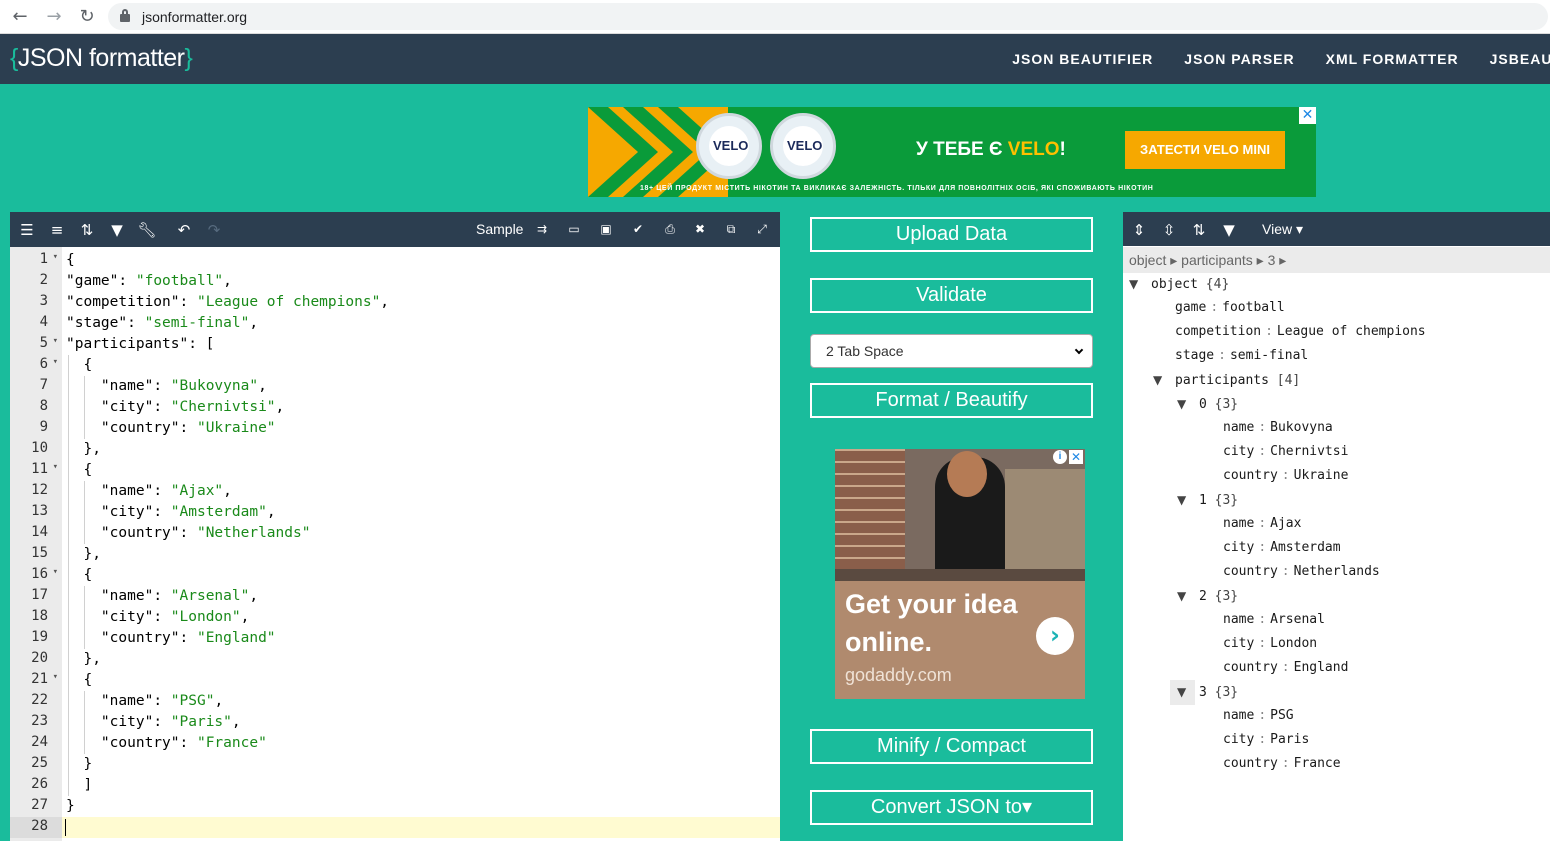 This screenshot has width=1550, height=841. Describe the element at coordinates (1351, 331) in the screenshot. I see `tree-value: League of chempions` at that location.